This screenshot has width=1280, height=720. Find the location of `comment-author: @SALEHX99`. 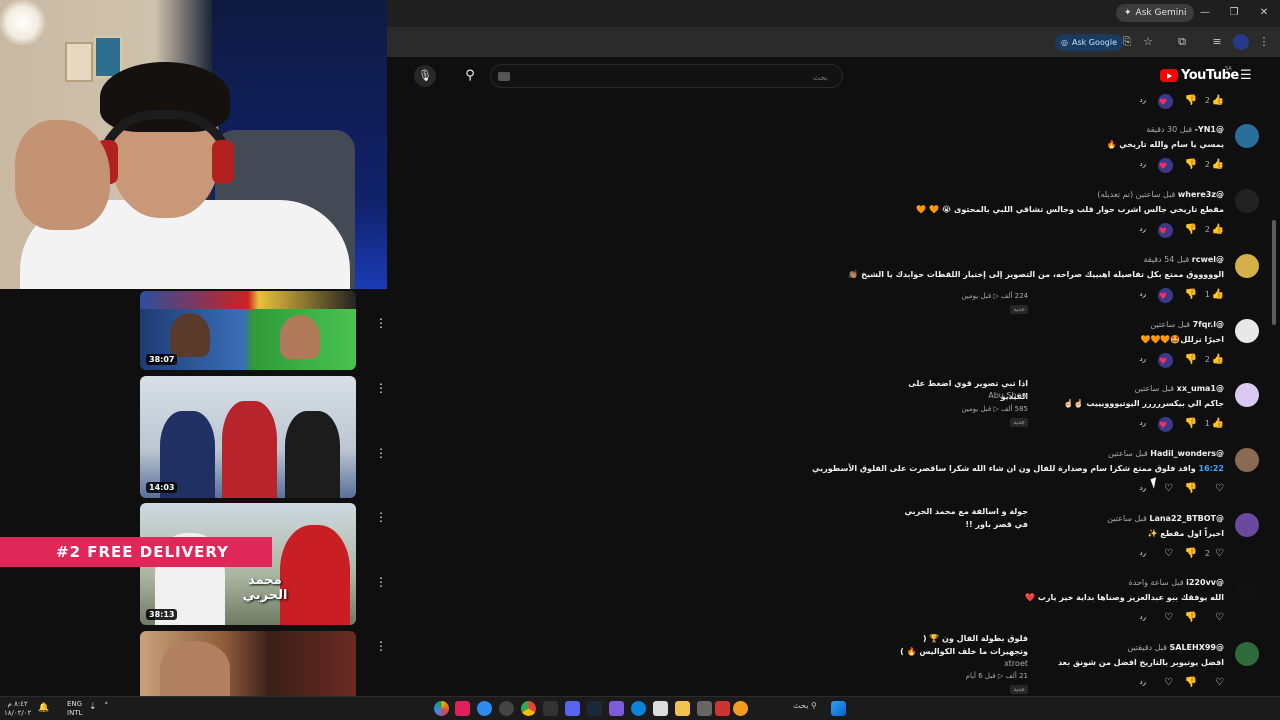

comment-author: @SALEHX99 is located at coordinates (1196, 647).